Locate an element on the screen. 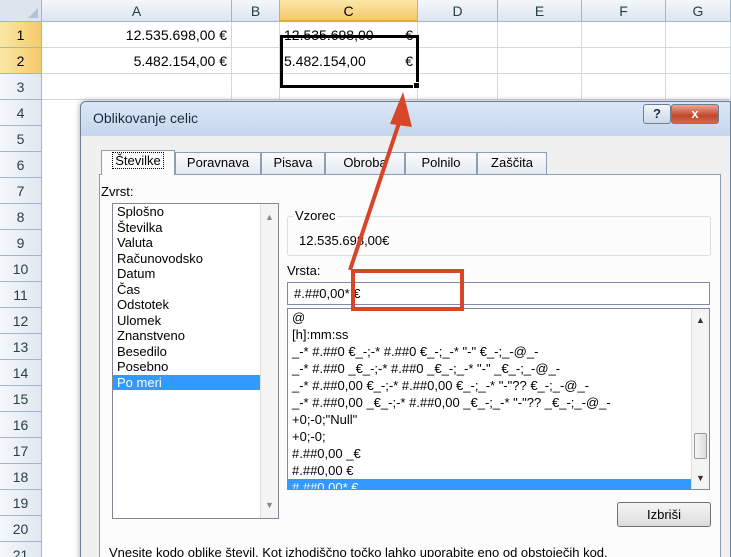 The width and height of the screenshot is (731, 557). tab-poravnava: Poravnava is located at coordinates (218, 163).